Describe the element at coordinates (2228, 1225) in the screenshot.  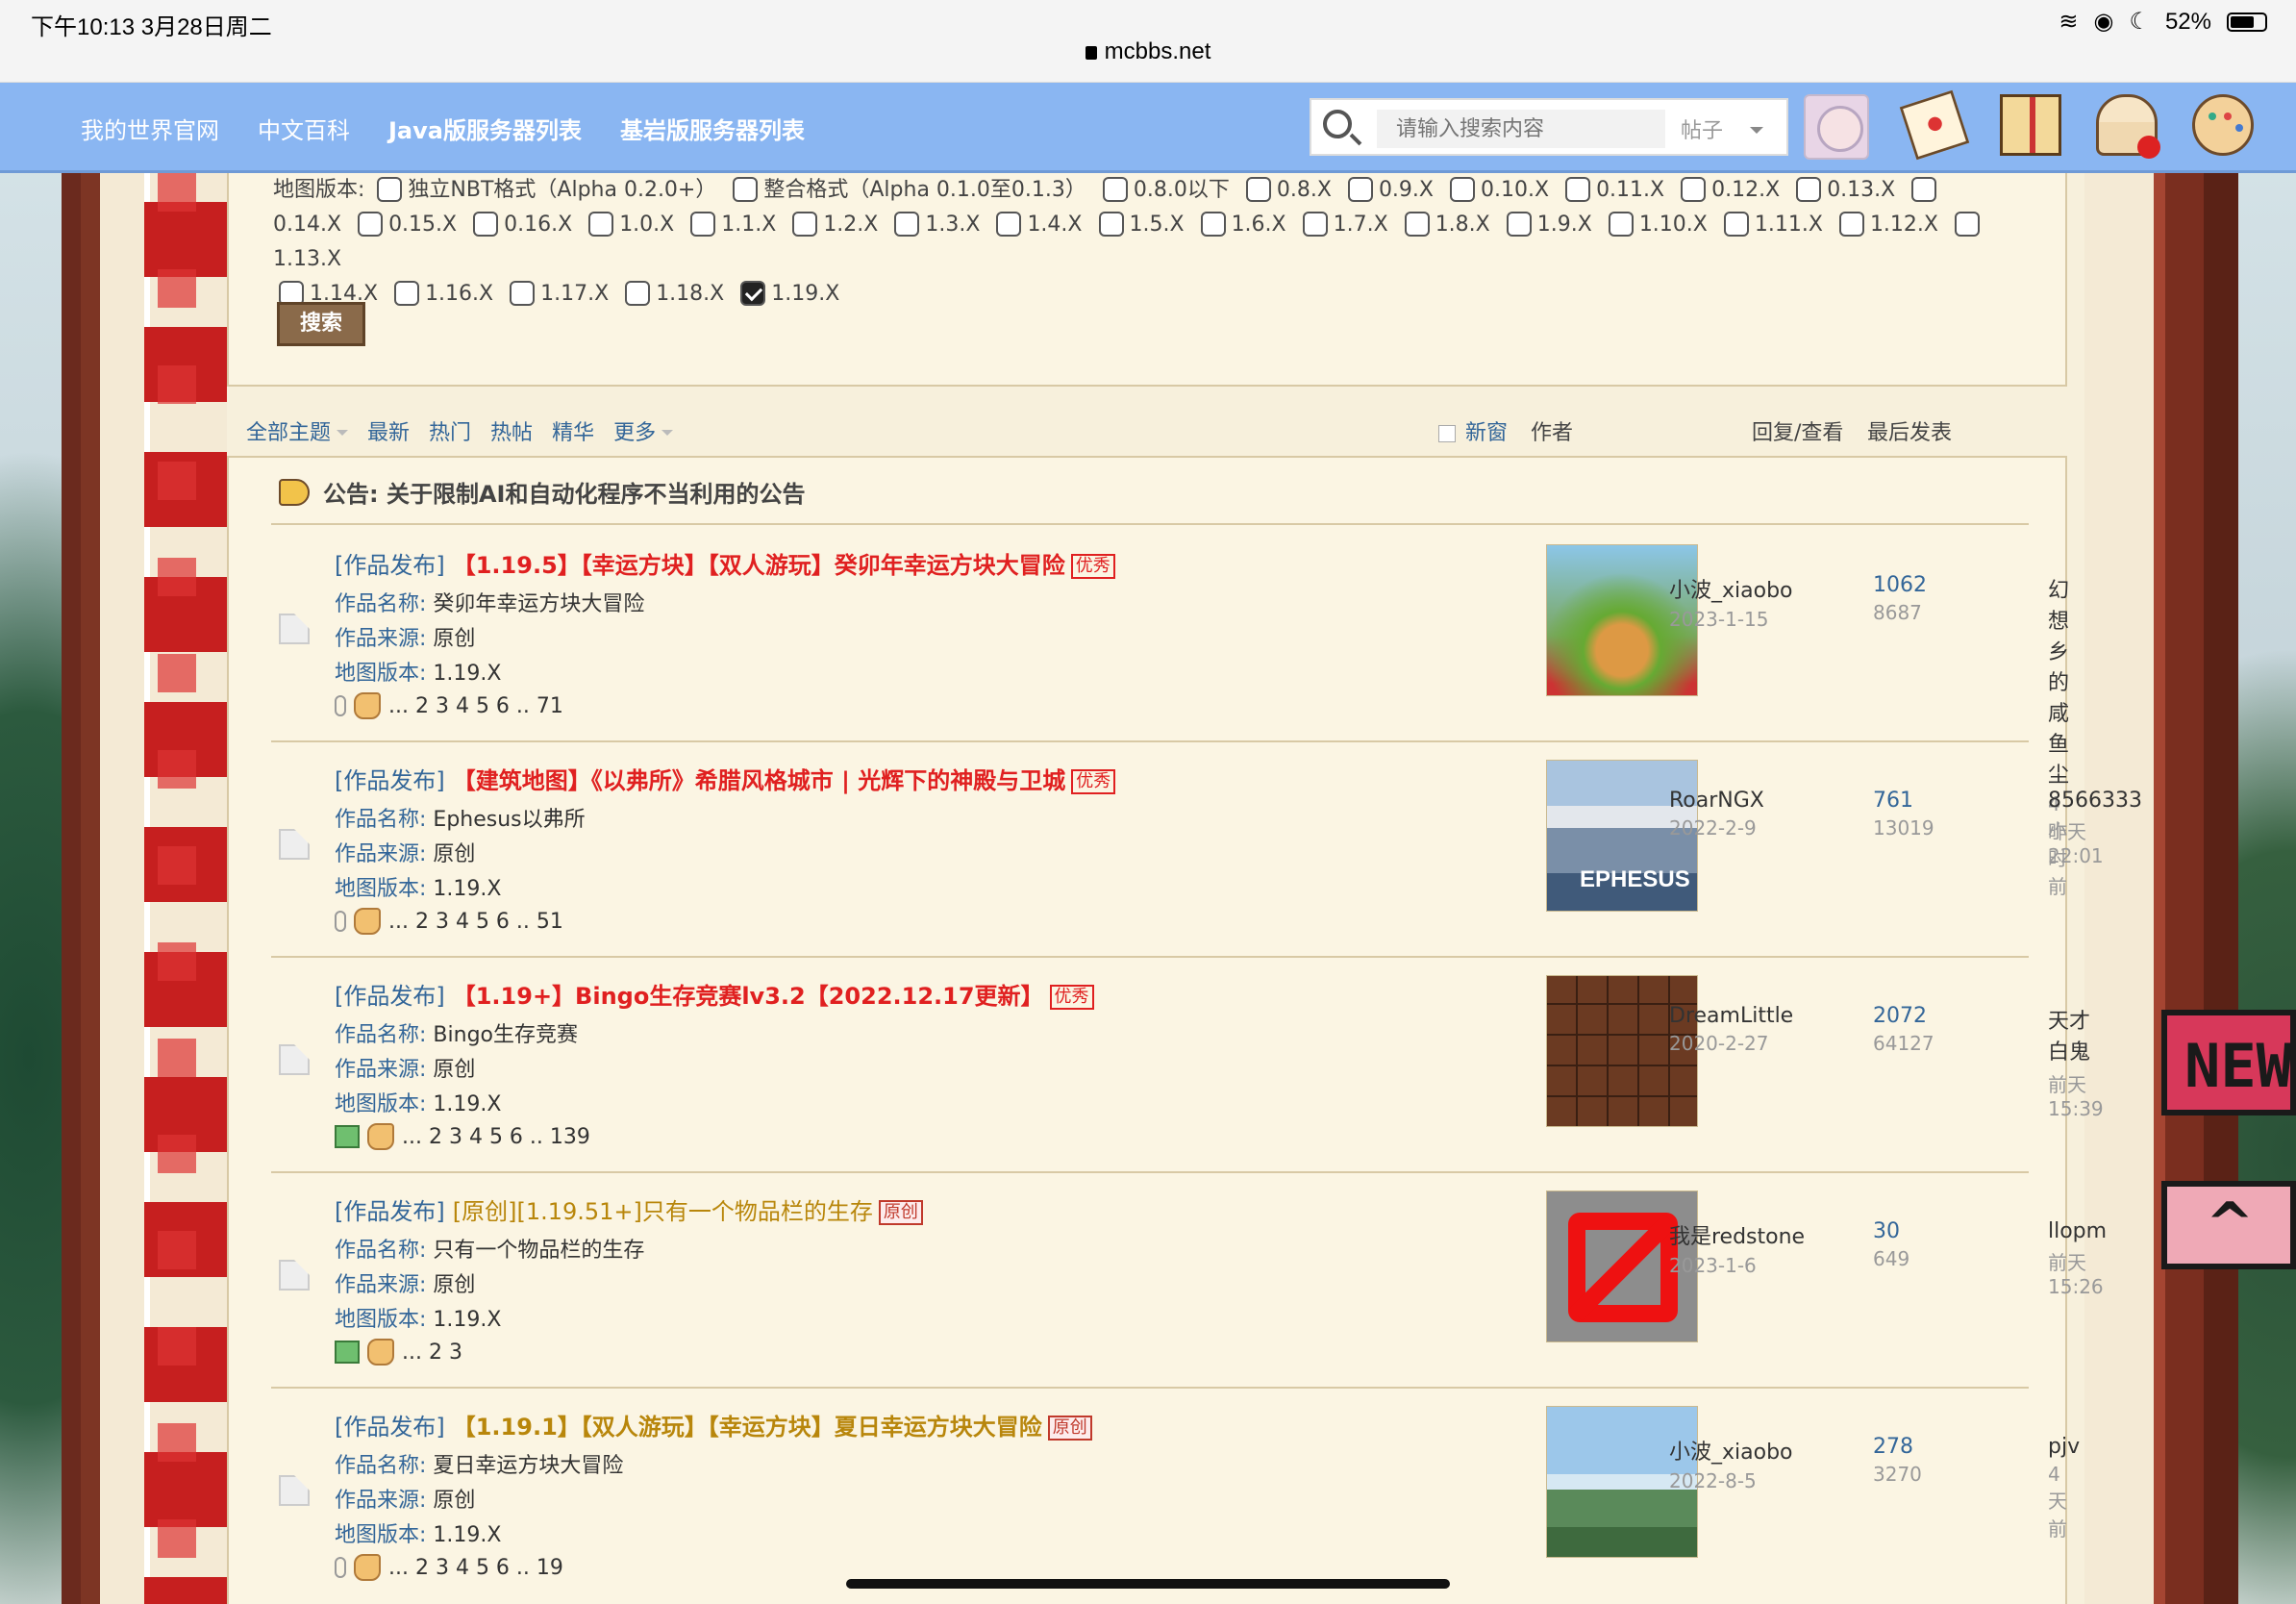
I see `back-to-top-sign: ^` at that location.